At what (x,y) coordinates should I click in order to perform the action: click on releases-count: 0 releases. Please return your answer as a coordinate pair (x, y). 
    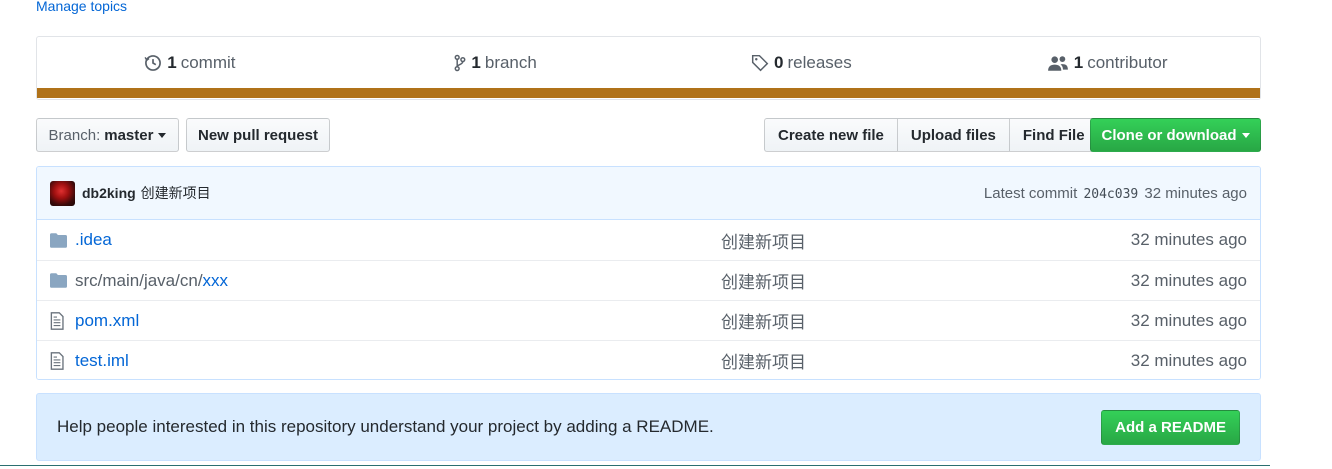
    Looking at the image, I should click on (802, 63).